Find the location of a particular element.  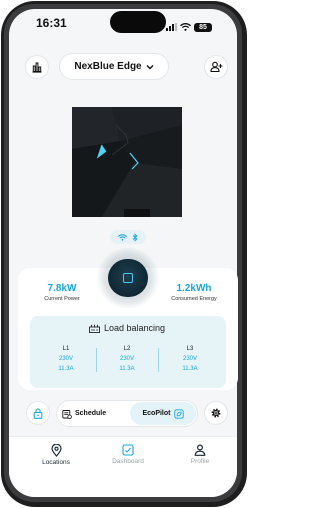

current-power-stat: 7.8kW Current Power is located at coordinates (62, 292).